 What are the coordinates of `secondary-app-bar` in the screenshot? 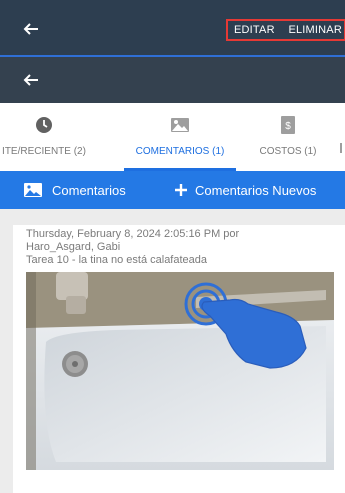 It's located at (172, 80).